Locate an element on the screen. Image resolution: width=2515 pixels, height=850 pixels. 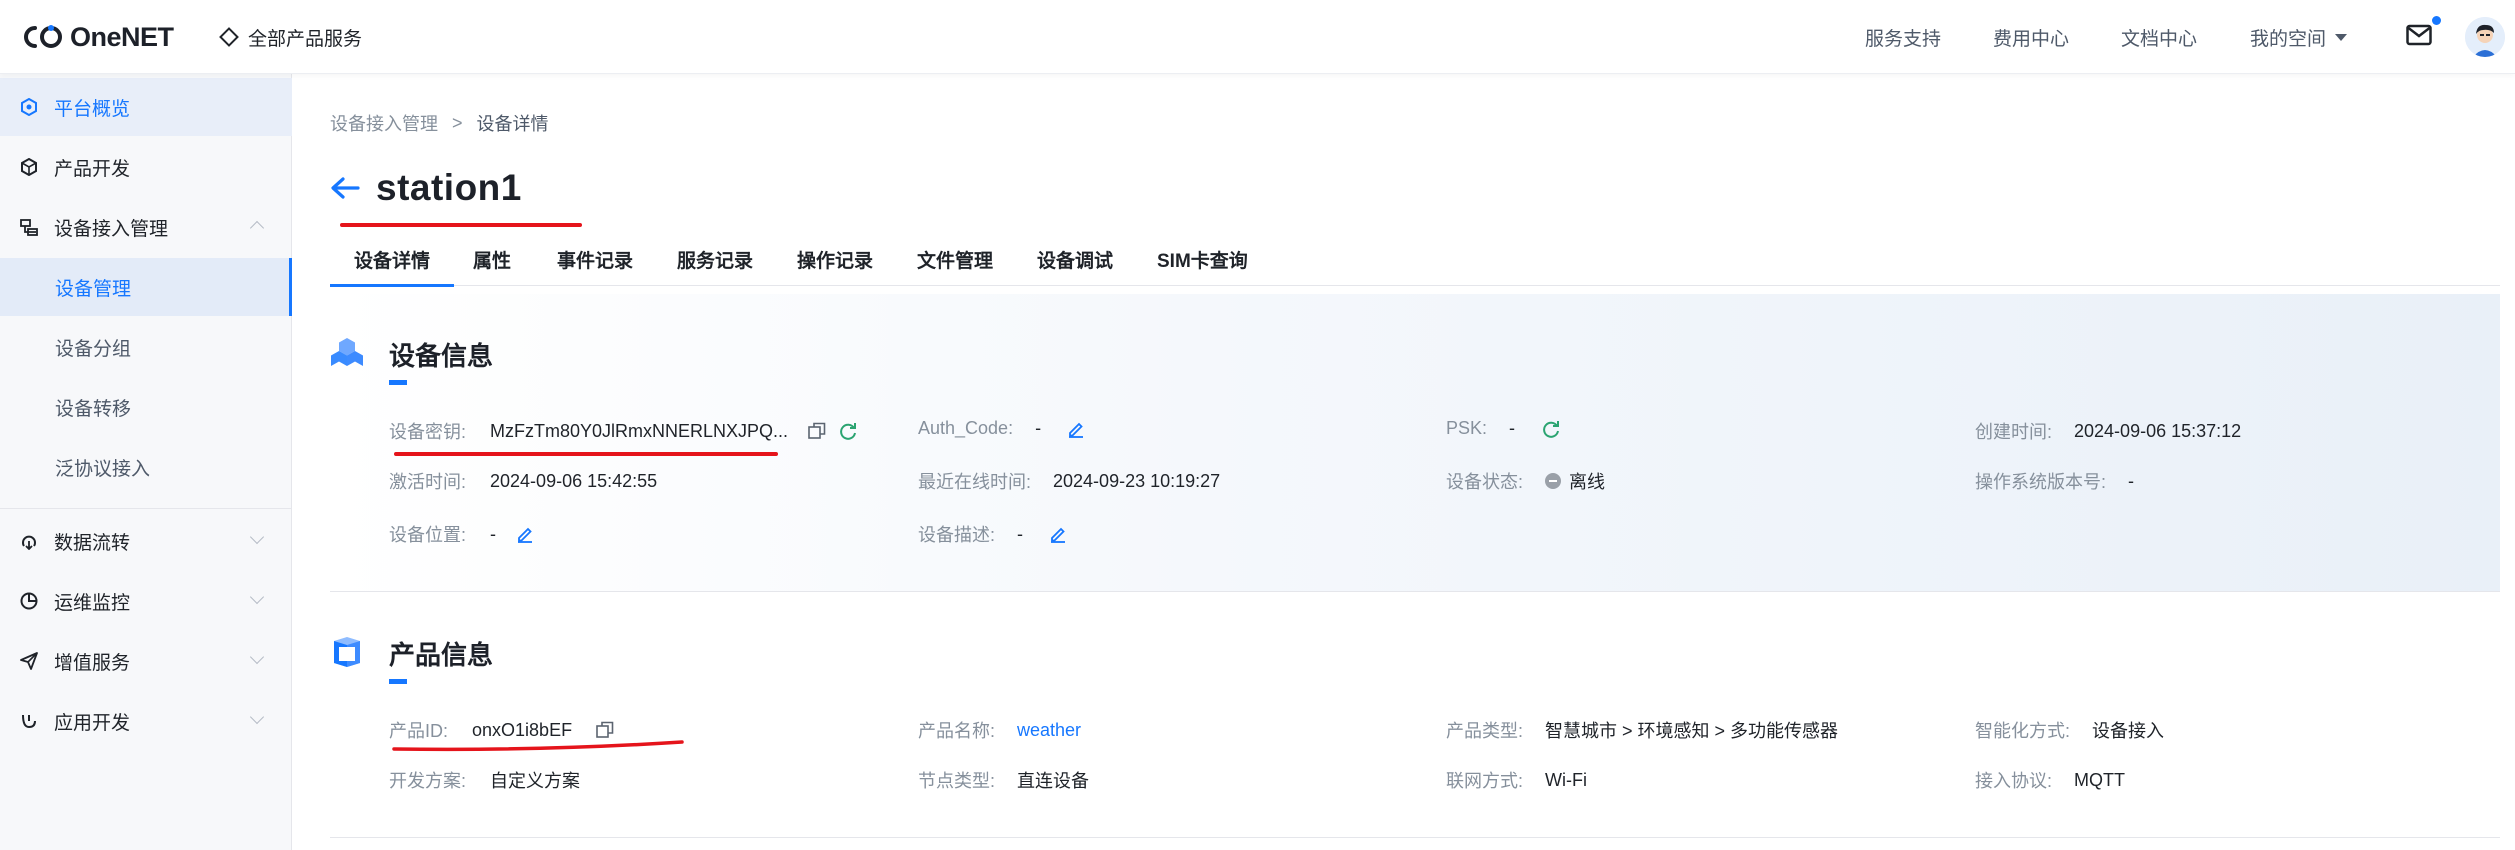
field-label: 接入协议: is located at coordinates (2014, 781).